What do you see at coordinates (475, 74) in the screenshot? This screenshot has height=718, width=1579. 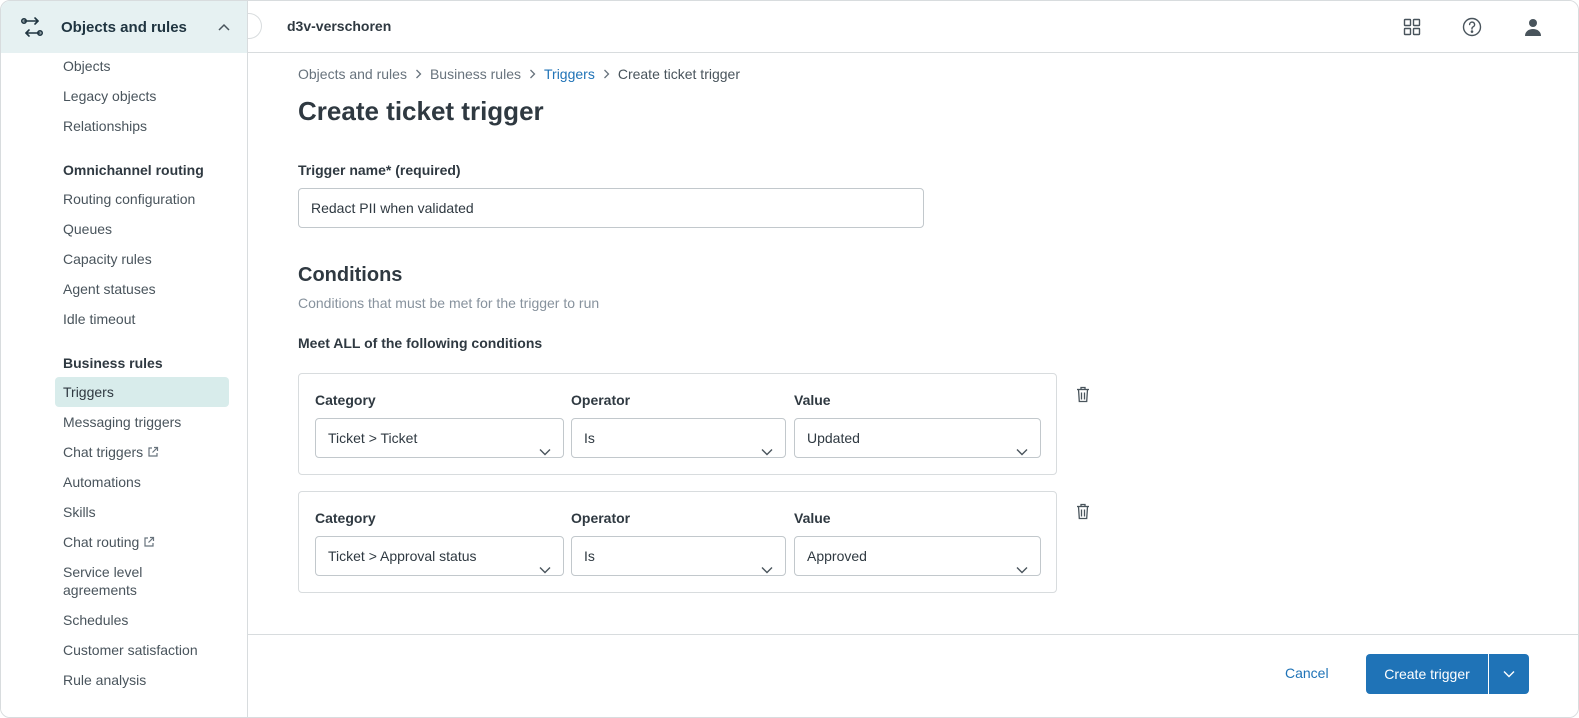 I see `breadcrumb-business-rules: Business rules` at bounding box center [475, 74].